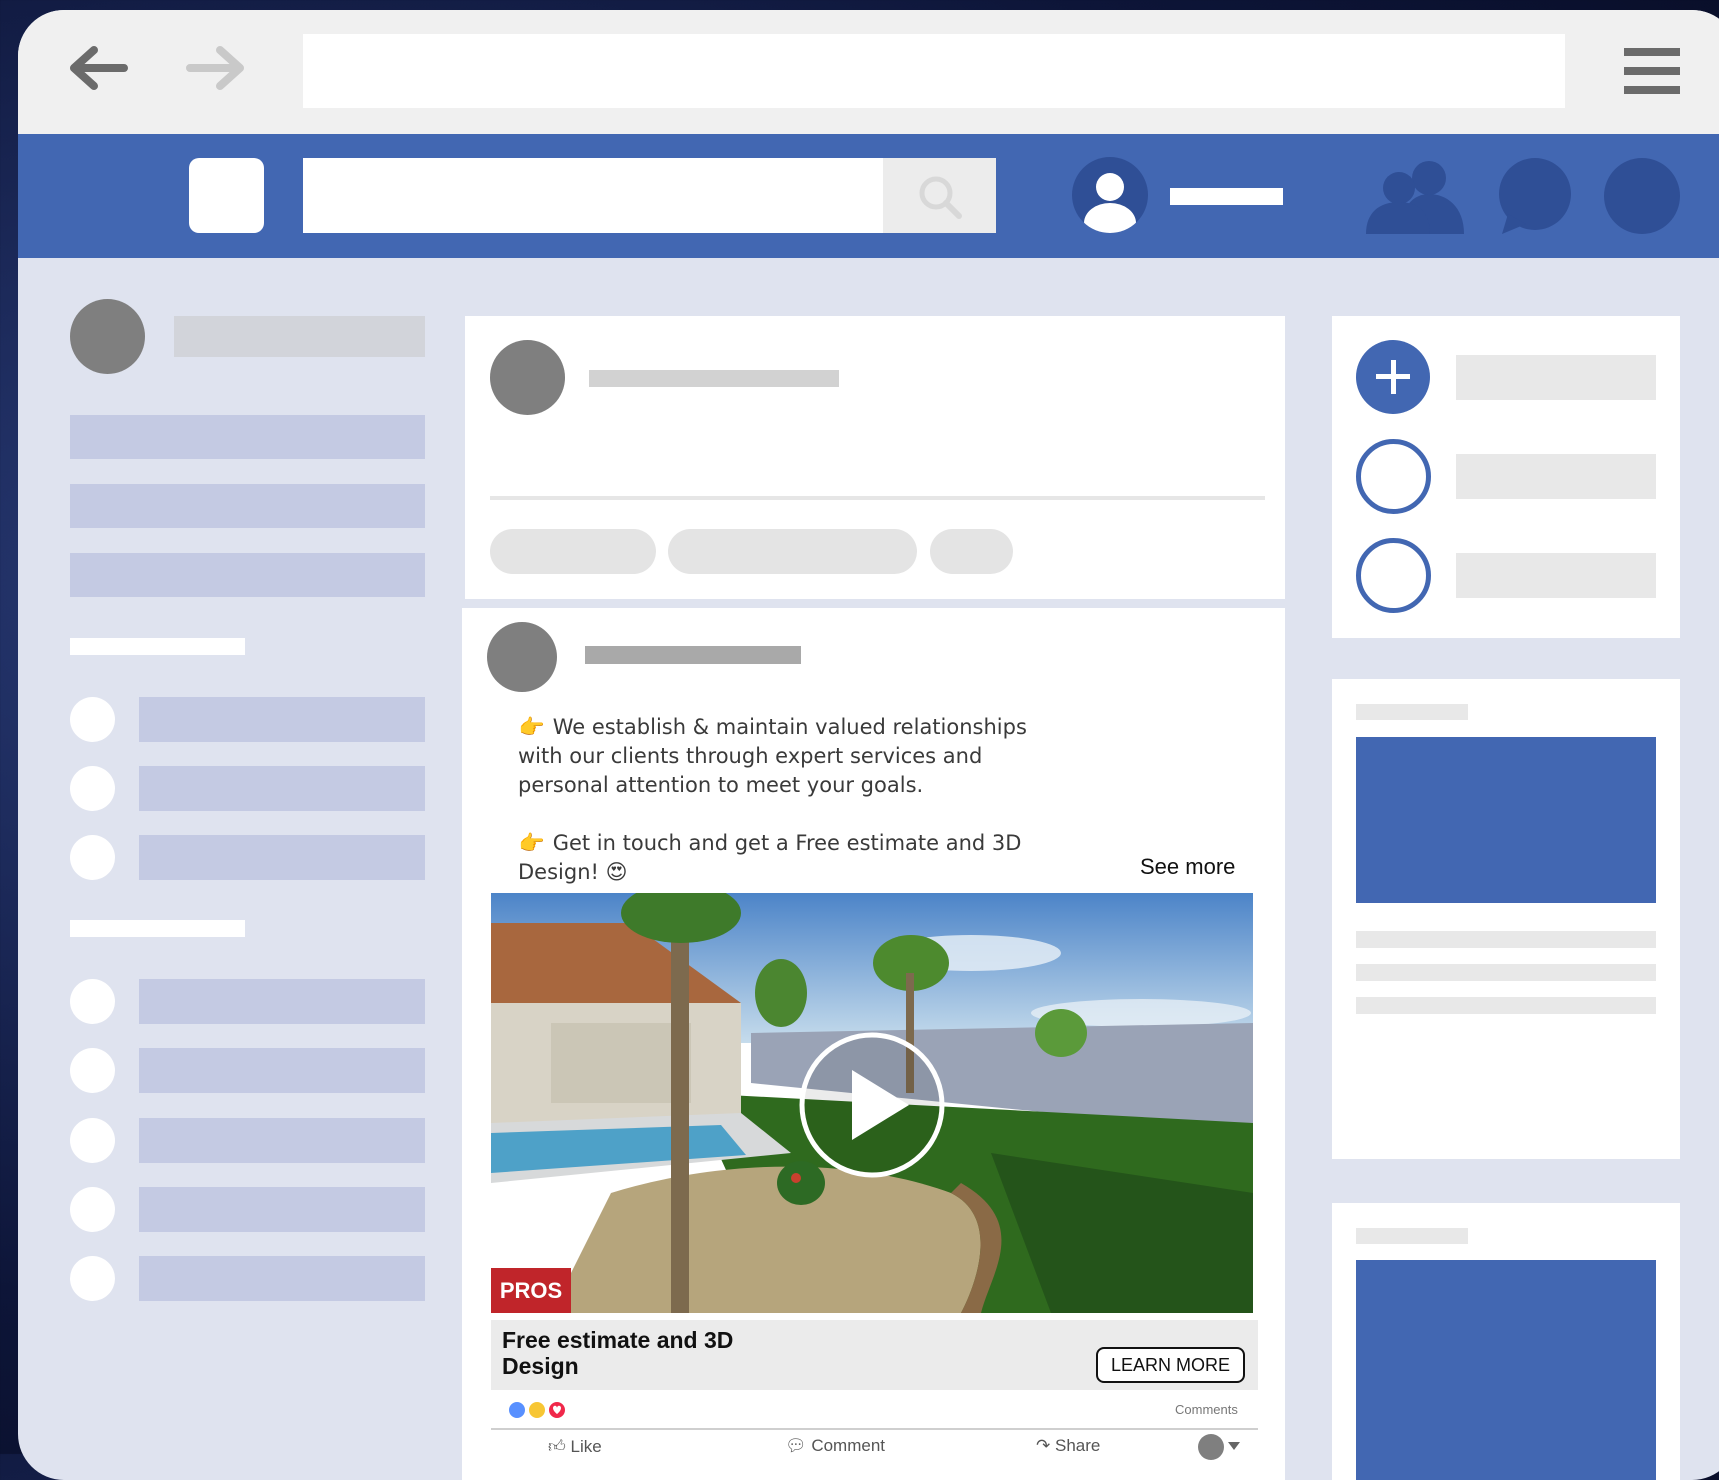 This screenshot has width=1719, height=1480. I want to click on ad-title: Free estimate and 3D Design, so click(618, 1353).